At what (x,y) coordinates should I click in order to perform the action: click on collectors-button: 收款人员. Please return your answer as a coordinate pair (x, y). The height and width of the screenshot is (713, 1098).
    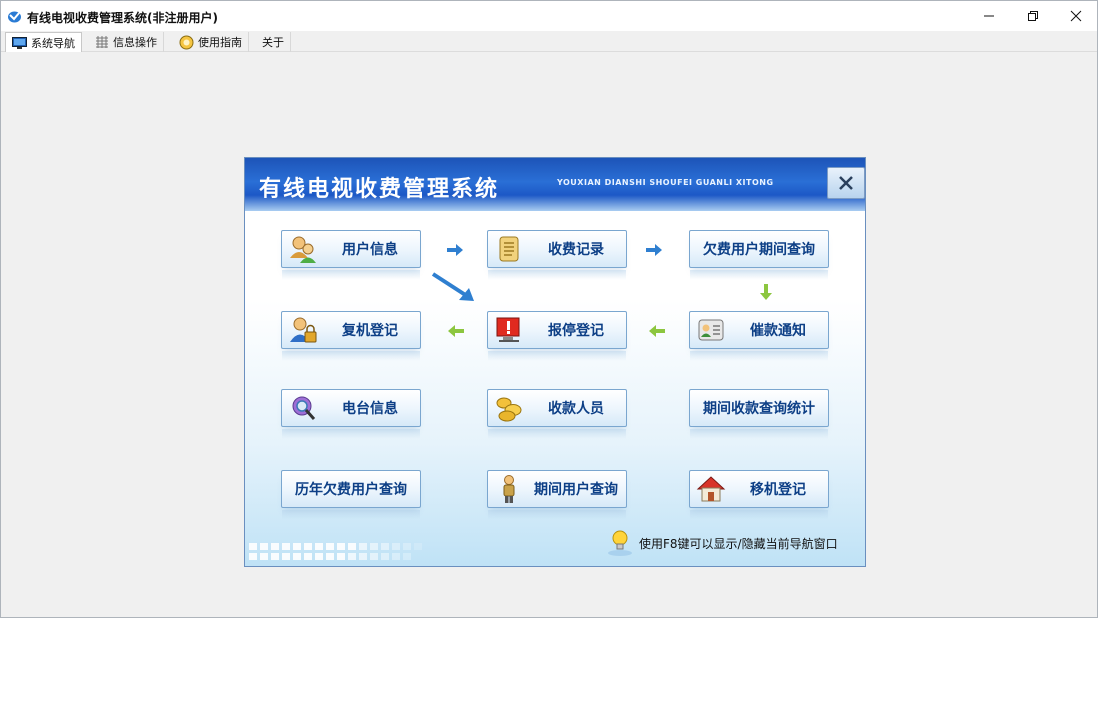
    Looking at the image, I should click on (557, 414).